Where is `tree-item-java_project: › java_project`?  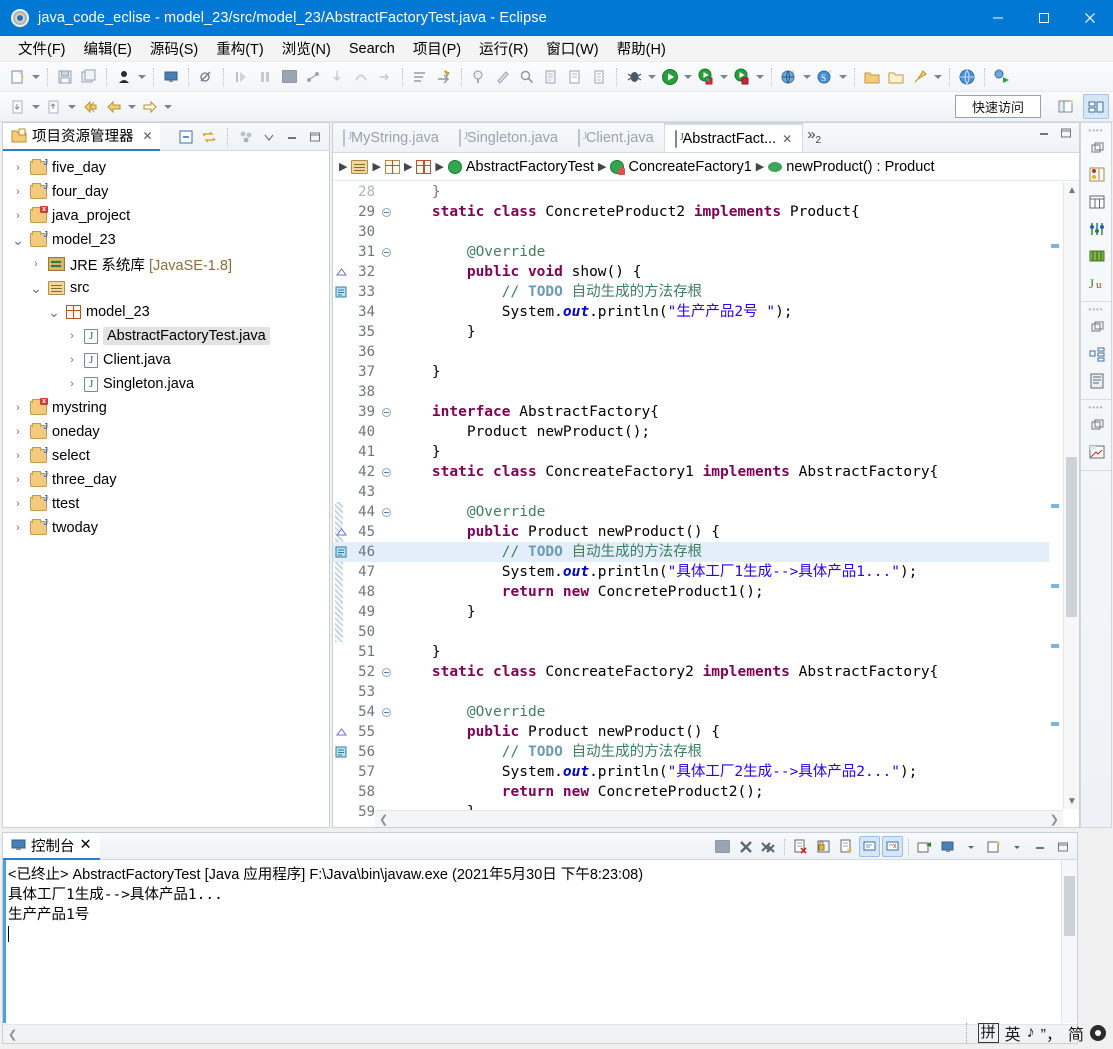
tree-item-java_project: › java_project is located at coordinates (166, 216).